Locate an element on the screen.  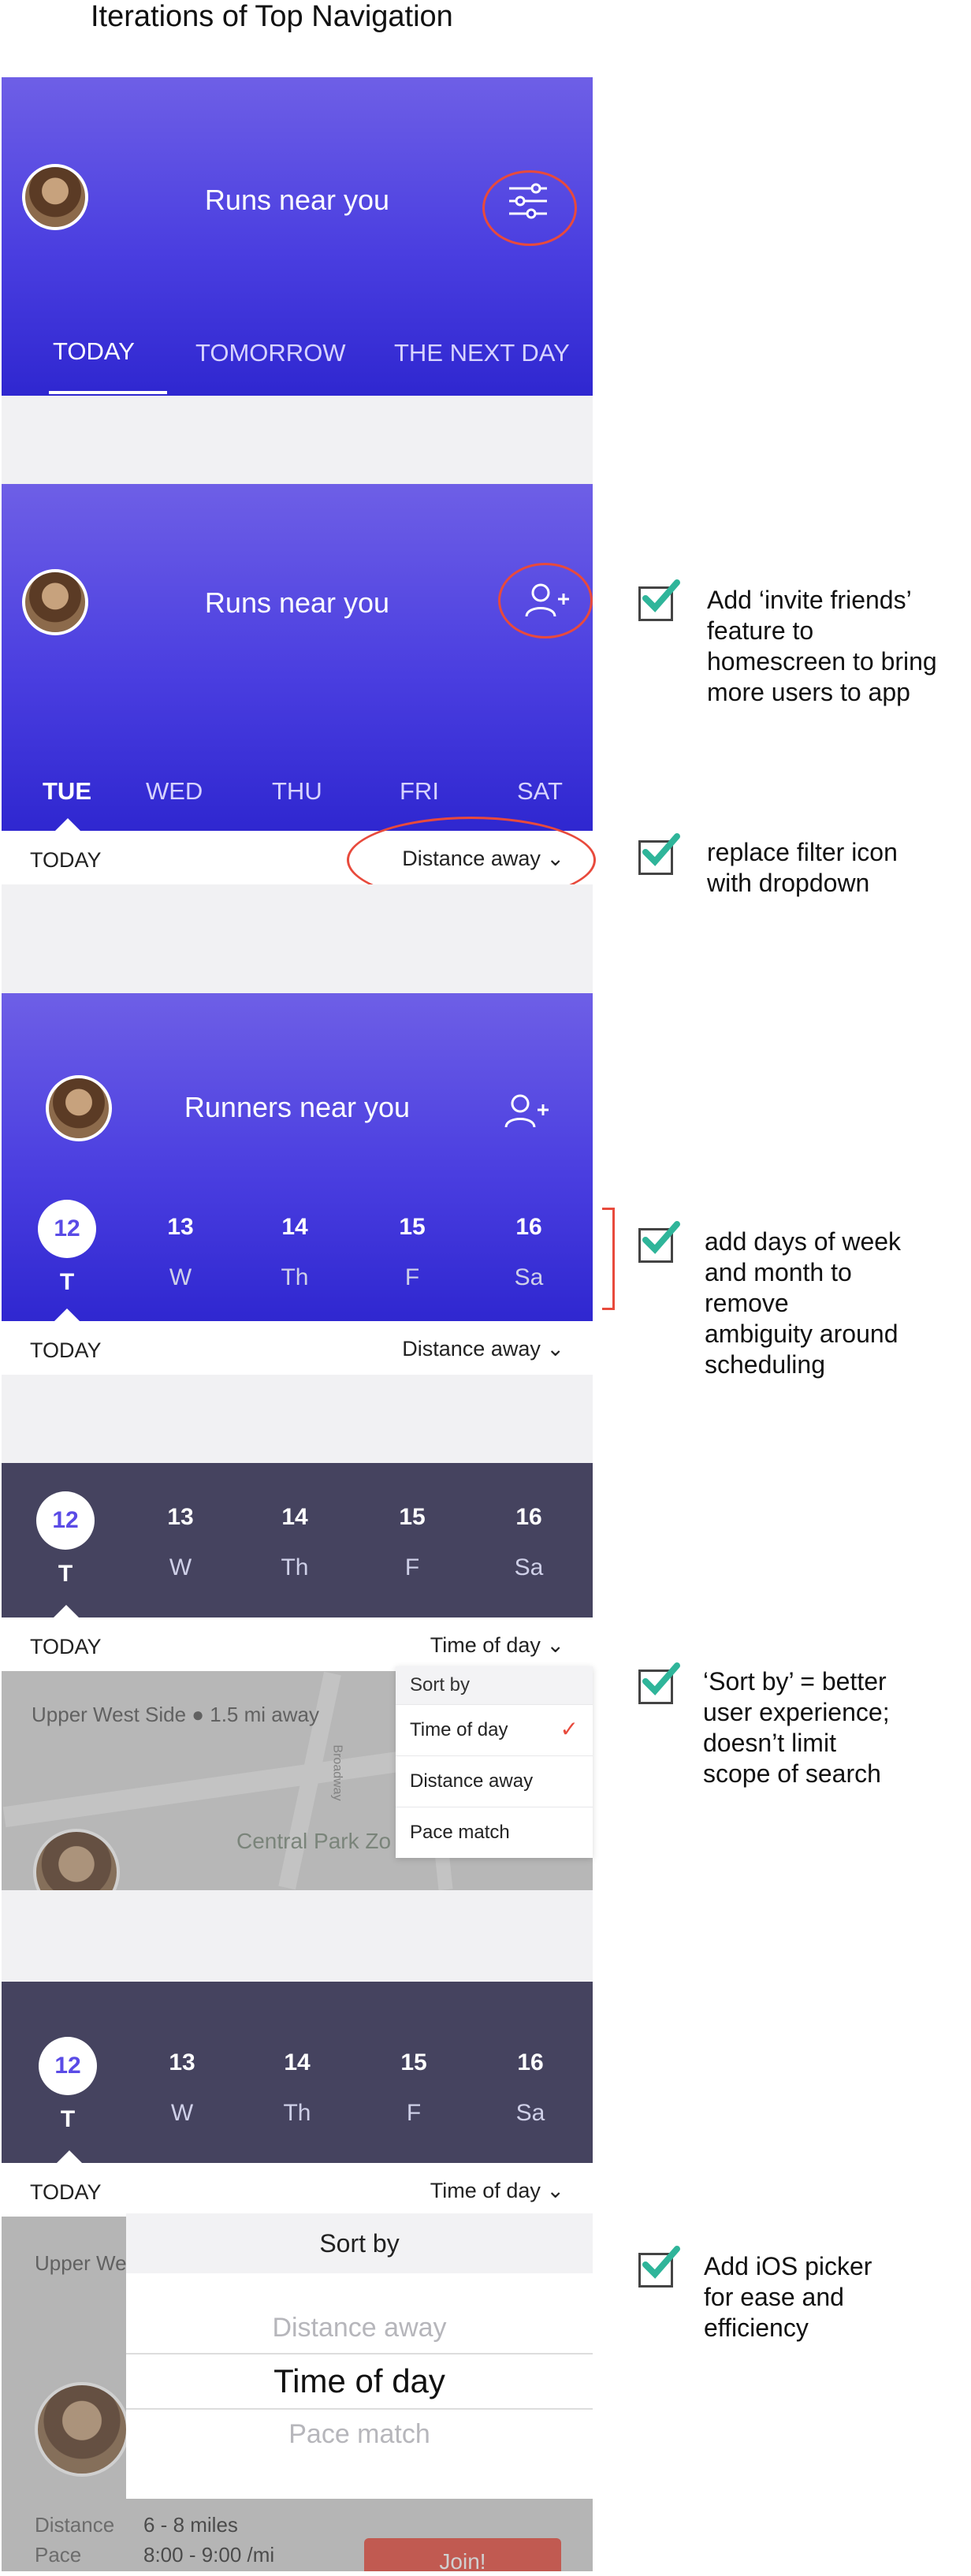
screen-5-subbar: TODAY Time of day ⌄ is located at coordinates (297, 2190).